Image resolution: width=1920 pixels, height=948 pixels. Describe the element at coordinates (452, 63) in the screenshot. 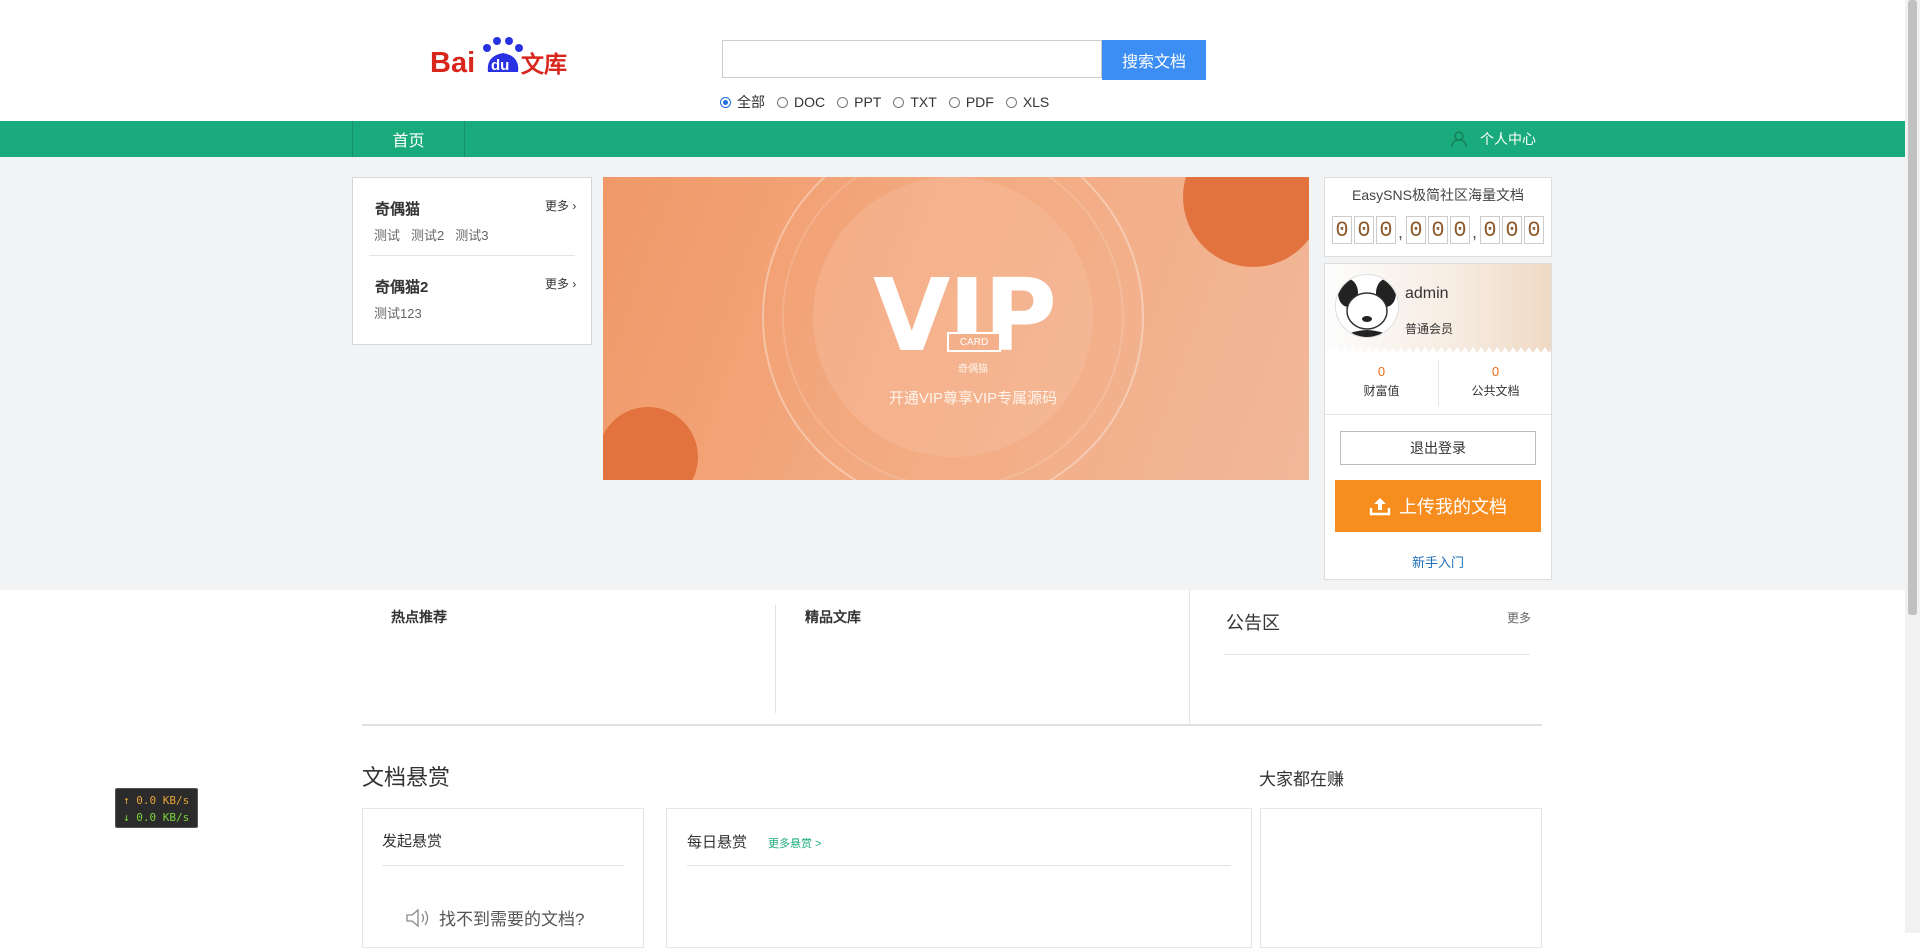

I see `svg-text: Bai` at that location.